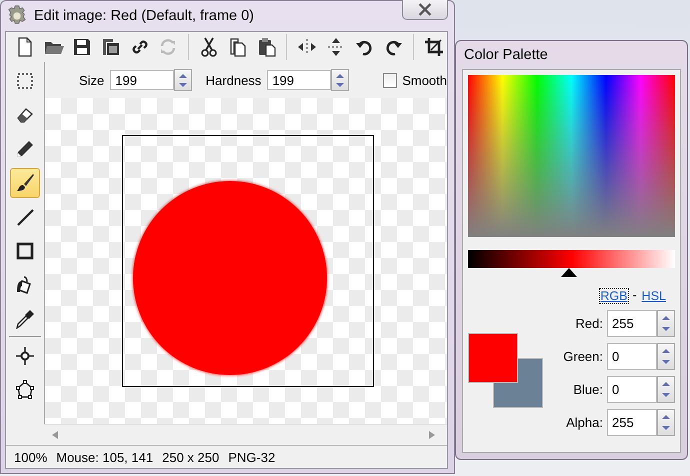 Image resolution: width=690 pixels, height=476 pixels. What do you see at coordinates (25, 217) in the screenshot?
I see `line-icon` at bounding box center [25, 217].